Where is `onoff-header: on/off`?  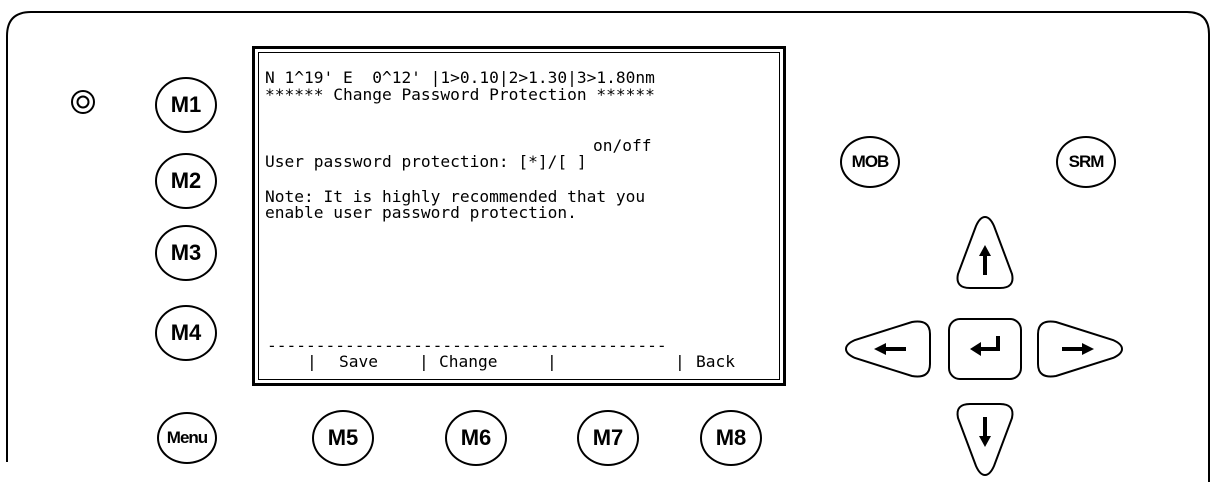 onoff-header: on/off is located at coordinates (622, 145).